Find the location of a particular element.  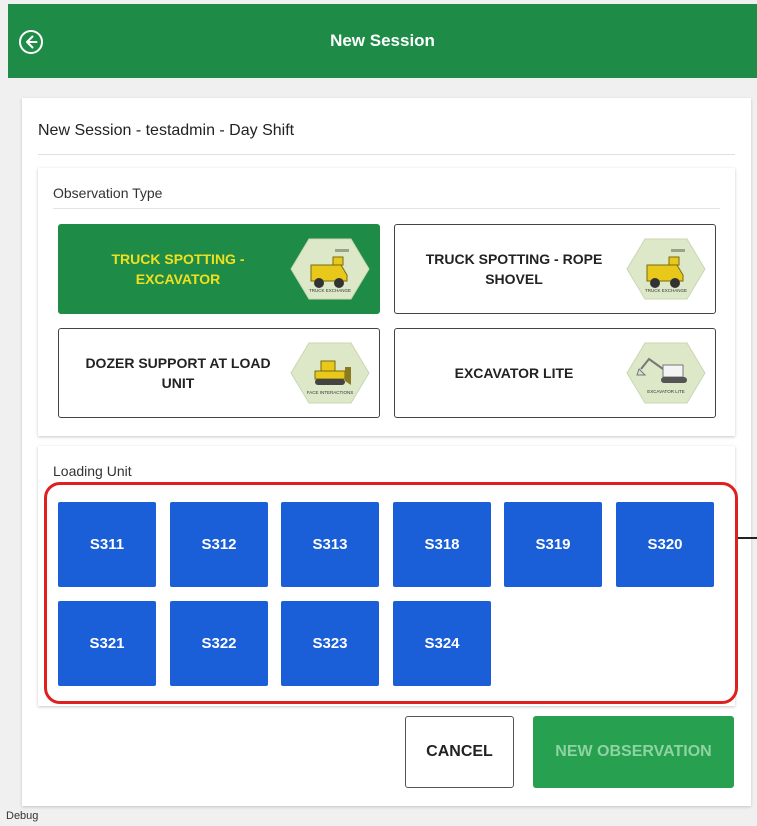

page-title: New Session is located at coordinates (382, 40).